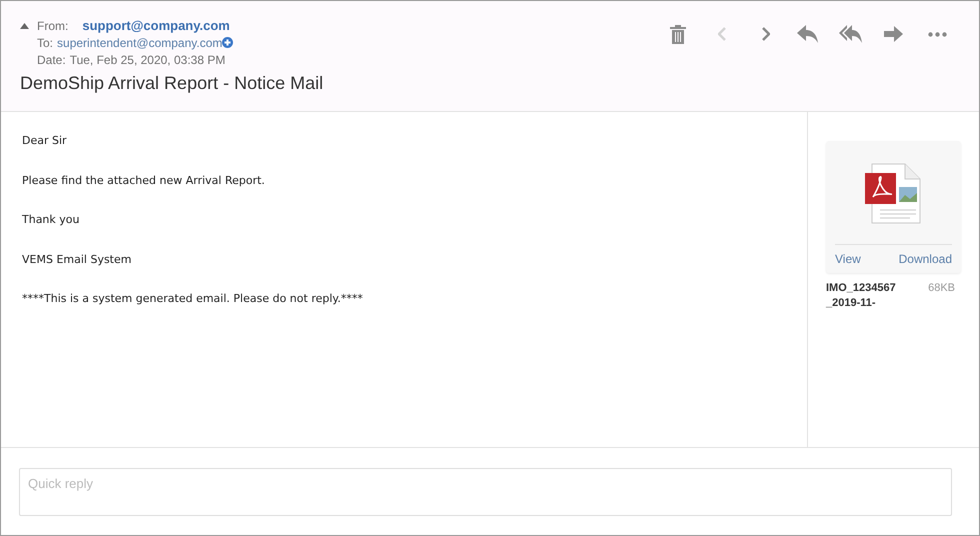 The height and width of the screenshot is (536, 980). I want to click on message-paragraph: Thank you, so click(51, 220).